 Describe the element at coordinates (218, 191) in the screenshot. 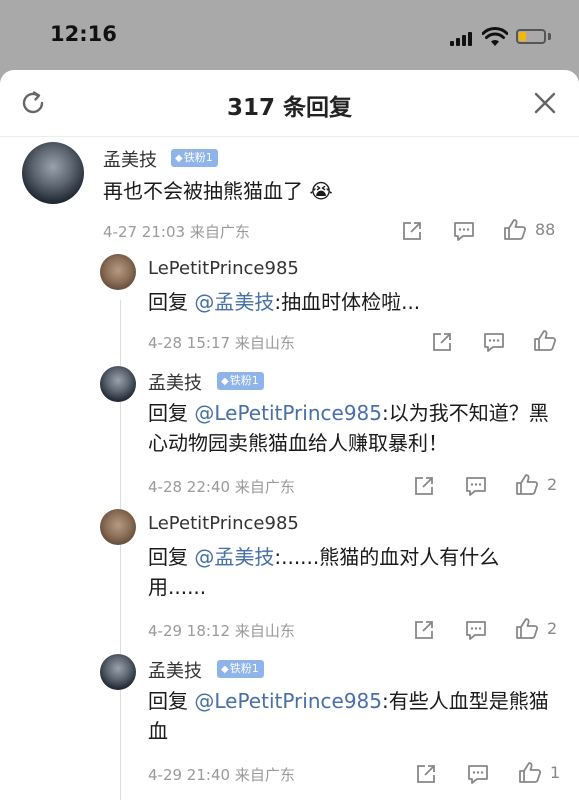

I see `comment-text: 再也不会被抽熊猫血了 😭` at that location.